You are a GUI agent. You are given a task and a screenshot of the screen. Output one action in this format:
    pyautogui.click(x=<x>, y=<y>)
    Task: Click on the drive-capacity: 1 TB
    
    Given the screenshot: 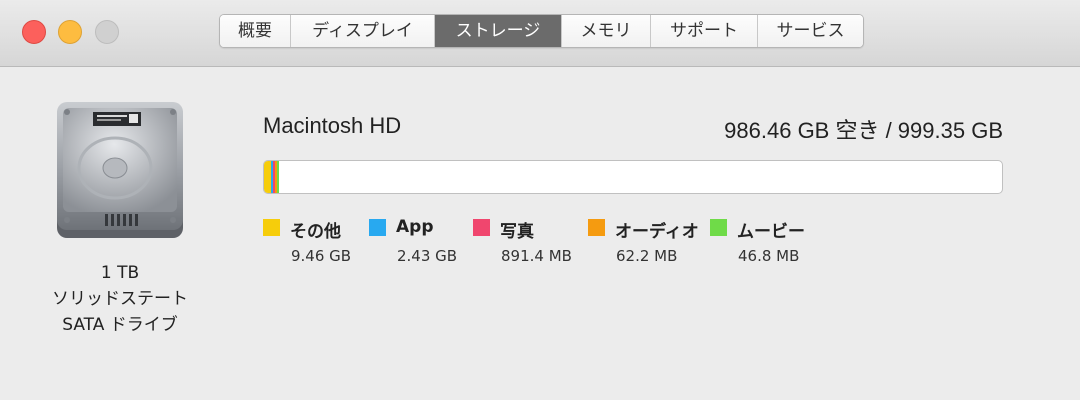 What is the action you would take?
    pyautogui.click(x=120, y=273)
    